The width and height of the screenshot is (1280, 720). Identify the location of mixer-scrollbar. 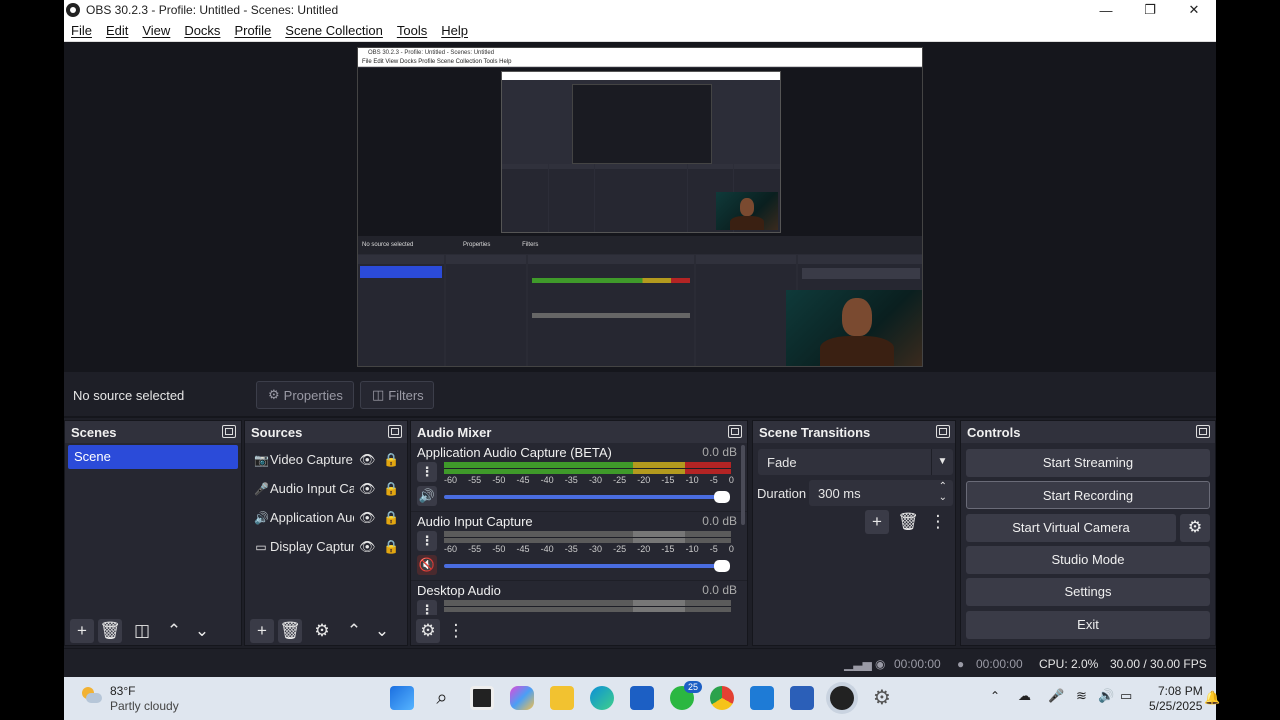
(743, 485).